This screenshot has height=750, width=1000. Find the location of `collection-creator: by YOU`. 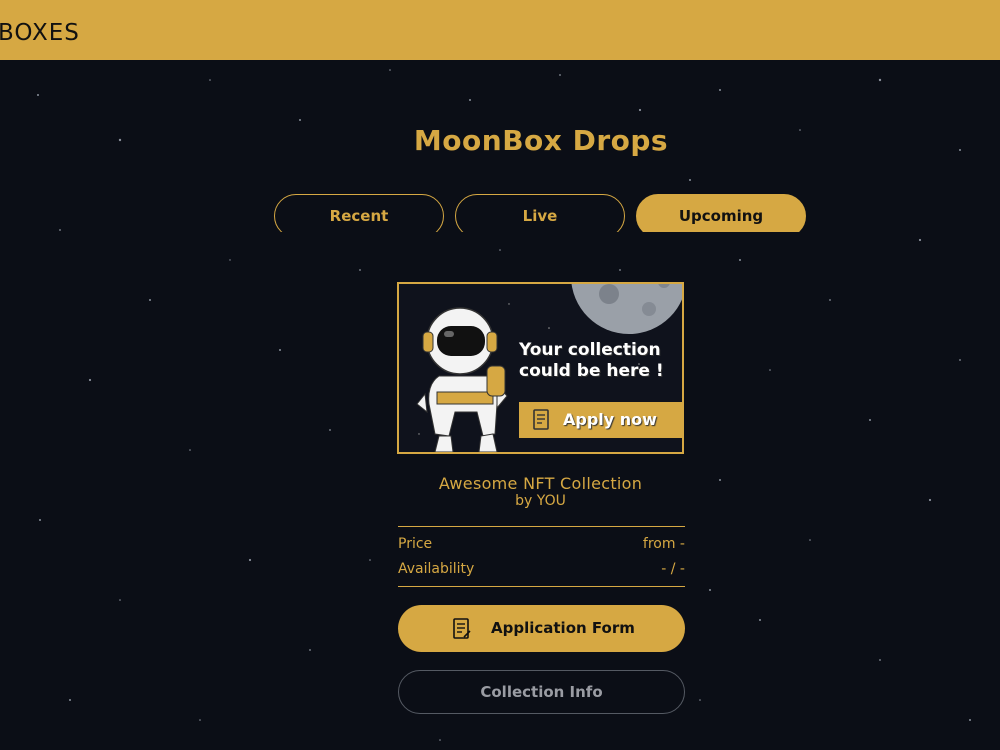

collection-creator: by YOU is located at coordinates (540, 501).